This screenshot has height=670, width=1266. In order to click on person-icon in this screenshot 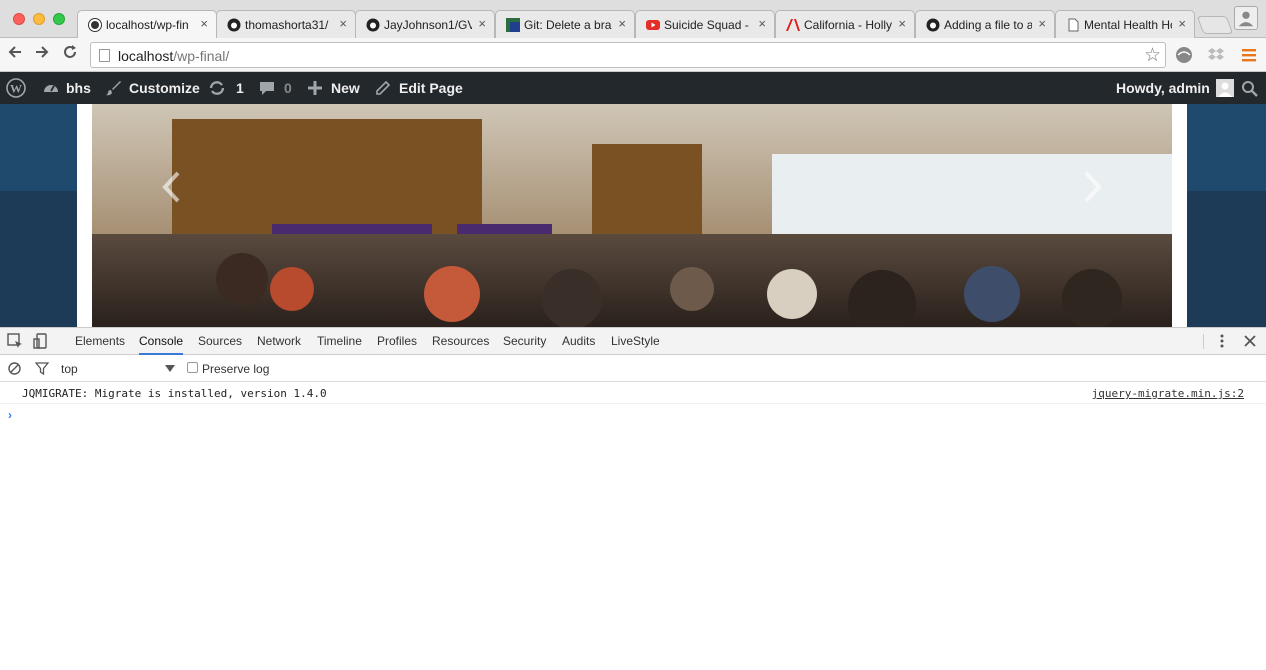, I will do `click(1246, 19)`.